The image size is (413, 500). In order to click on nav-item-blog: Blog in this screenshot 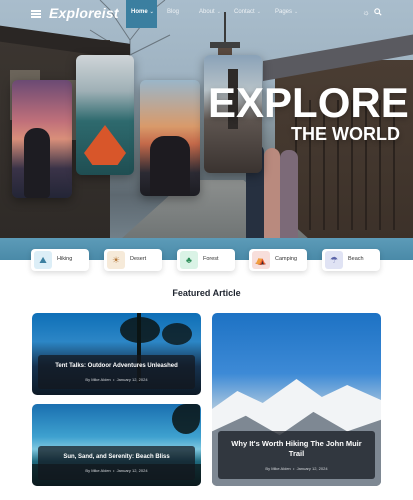, I will do `click(173, 12)`.